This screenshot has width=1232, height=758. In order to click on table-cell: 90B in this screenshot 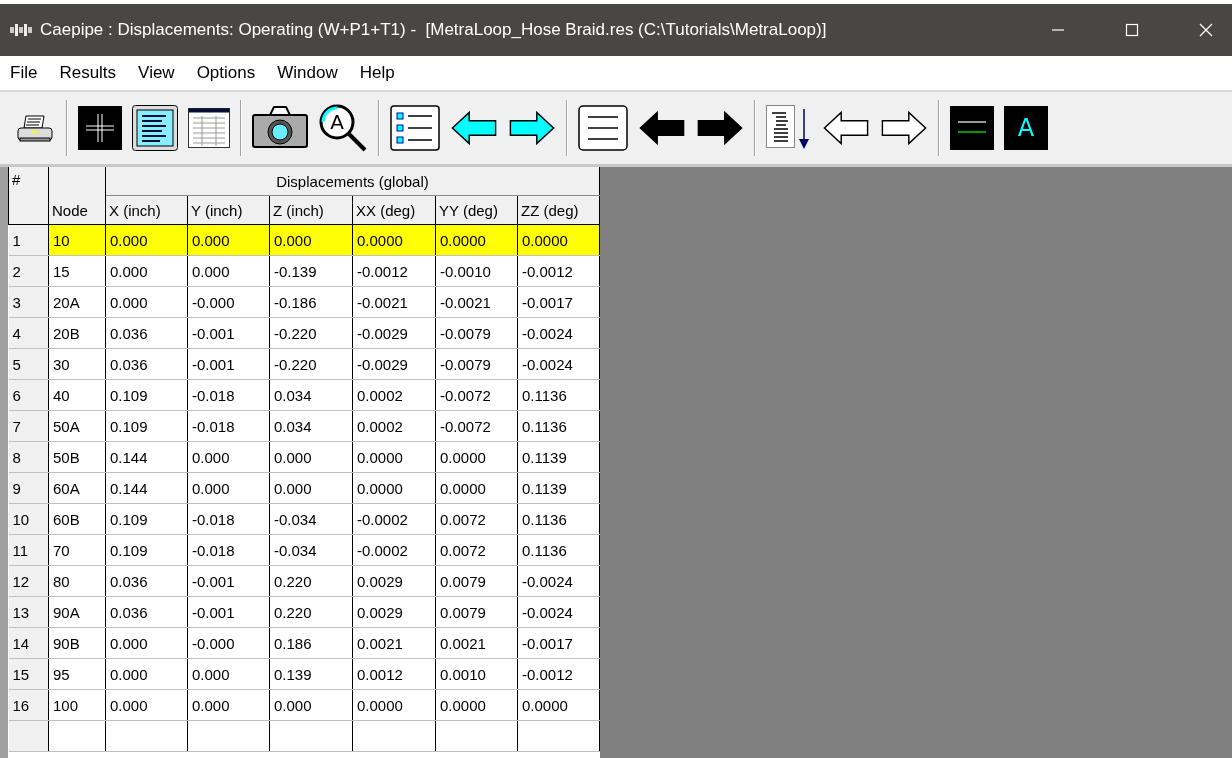, I will do `click(77, 643)`.